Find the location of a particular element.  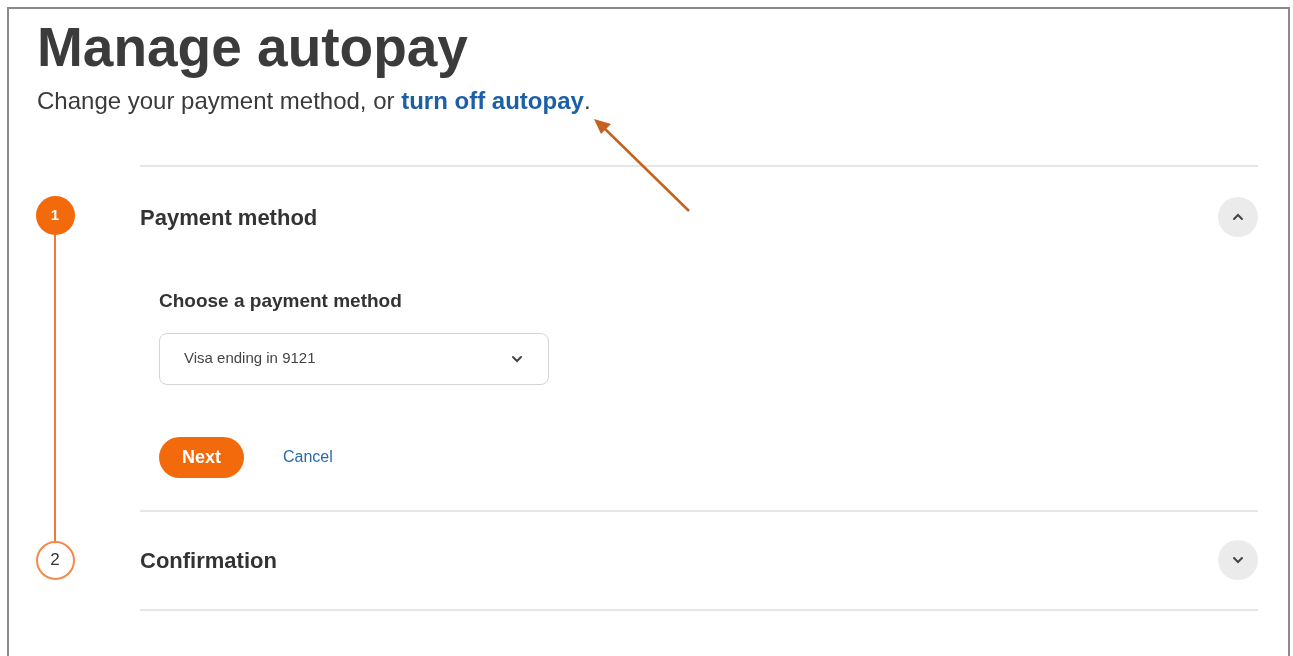

step-title: Payment method is located at coordinates (229, 217).